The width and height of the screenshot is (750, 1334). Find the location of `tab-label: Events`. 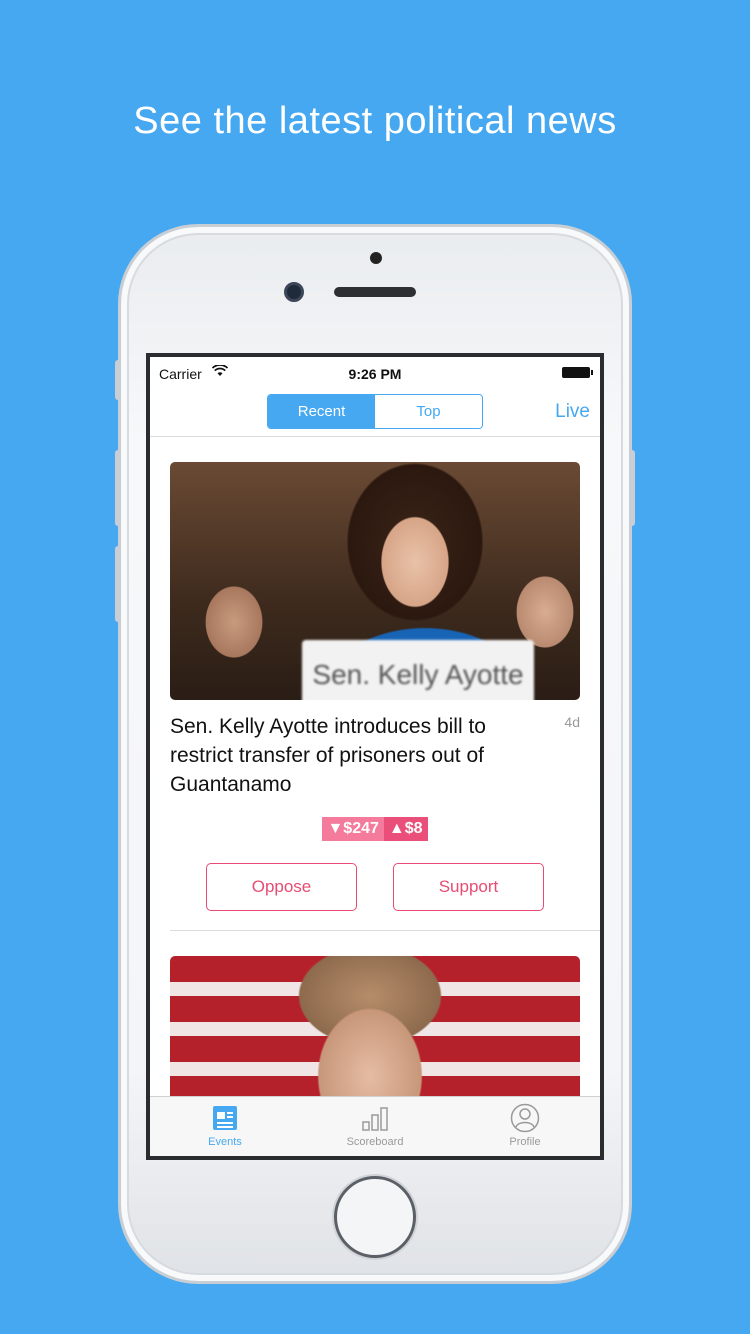

tab-label: Events is located at coordinates (225, 1142).